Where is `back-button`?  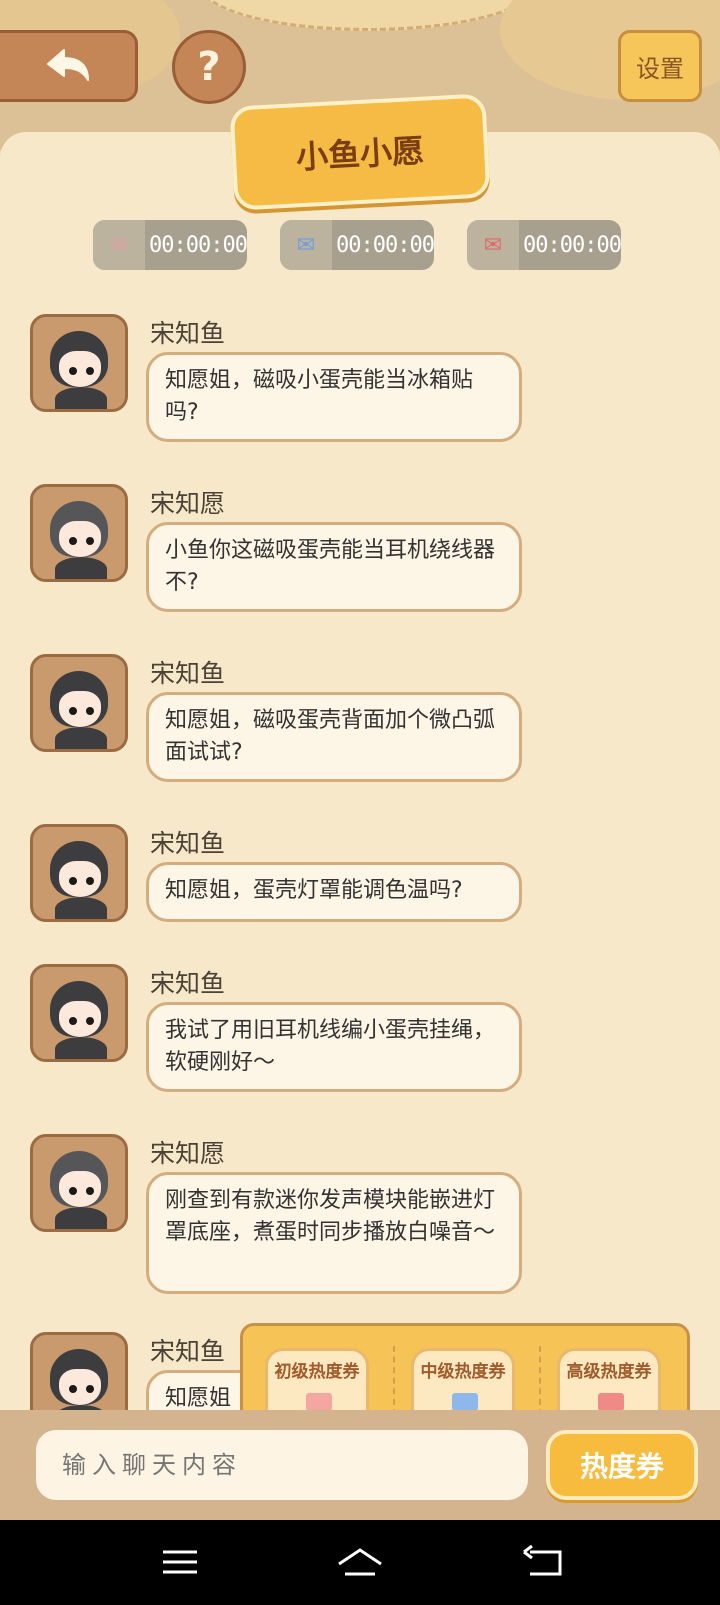 back-button is located at coordinates (69, 66).